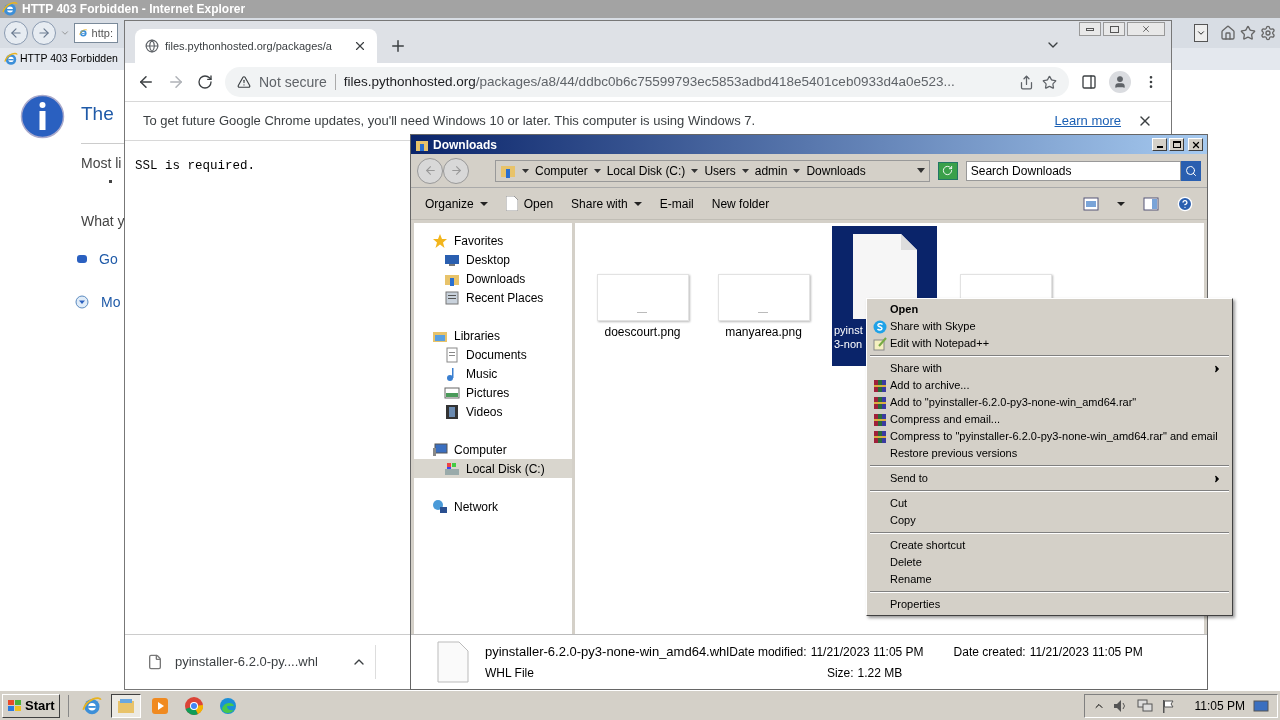 This screenshot has height=720, width=1280. What do you see at coordinates (61, 59) in the screenshot?
I see `browser-tab: HTTP 403 Forbidden` at bounding box center [61, 59].